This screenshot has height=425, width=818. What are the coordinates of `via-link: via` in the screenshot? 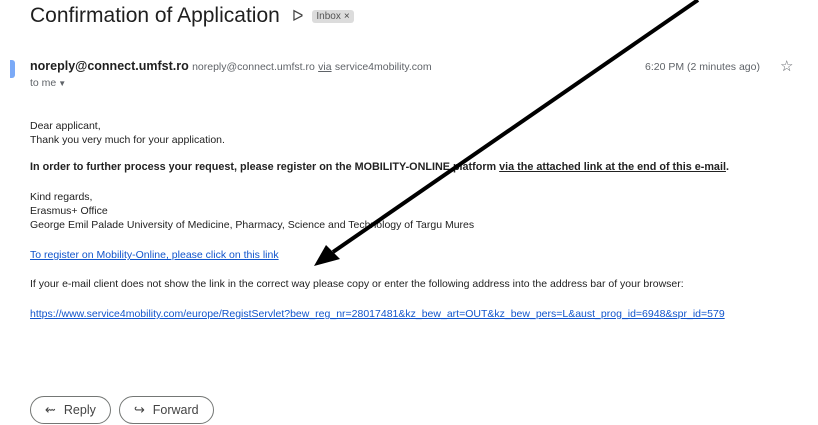 It's located at (324, 67).